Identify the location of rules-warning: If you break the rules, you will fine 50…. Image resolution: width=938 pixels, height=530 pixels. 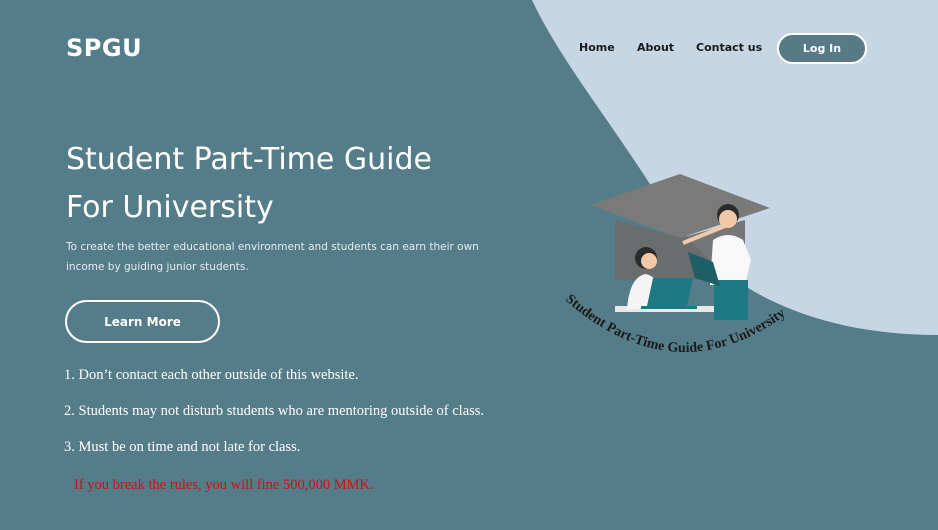
(224, 485).